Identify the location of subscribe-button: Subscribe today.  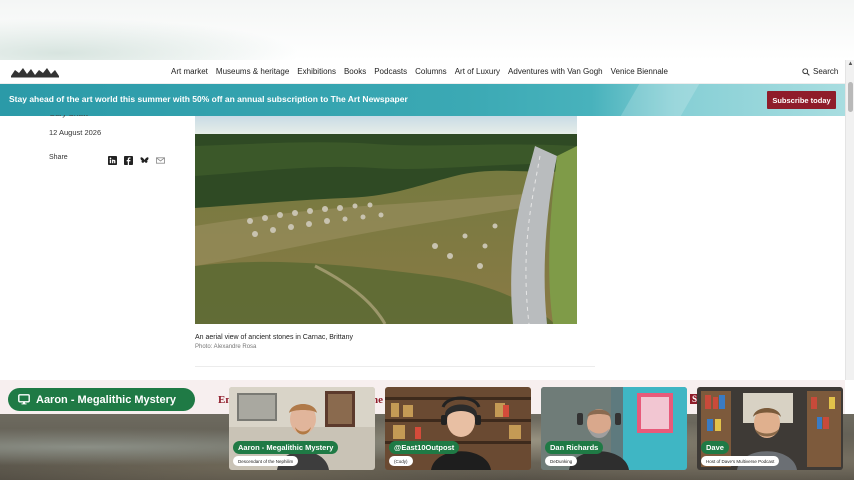
(801, 100).